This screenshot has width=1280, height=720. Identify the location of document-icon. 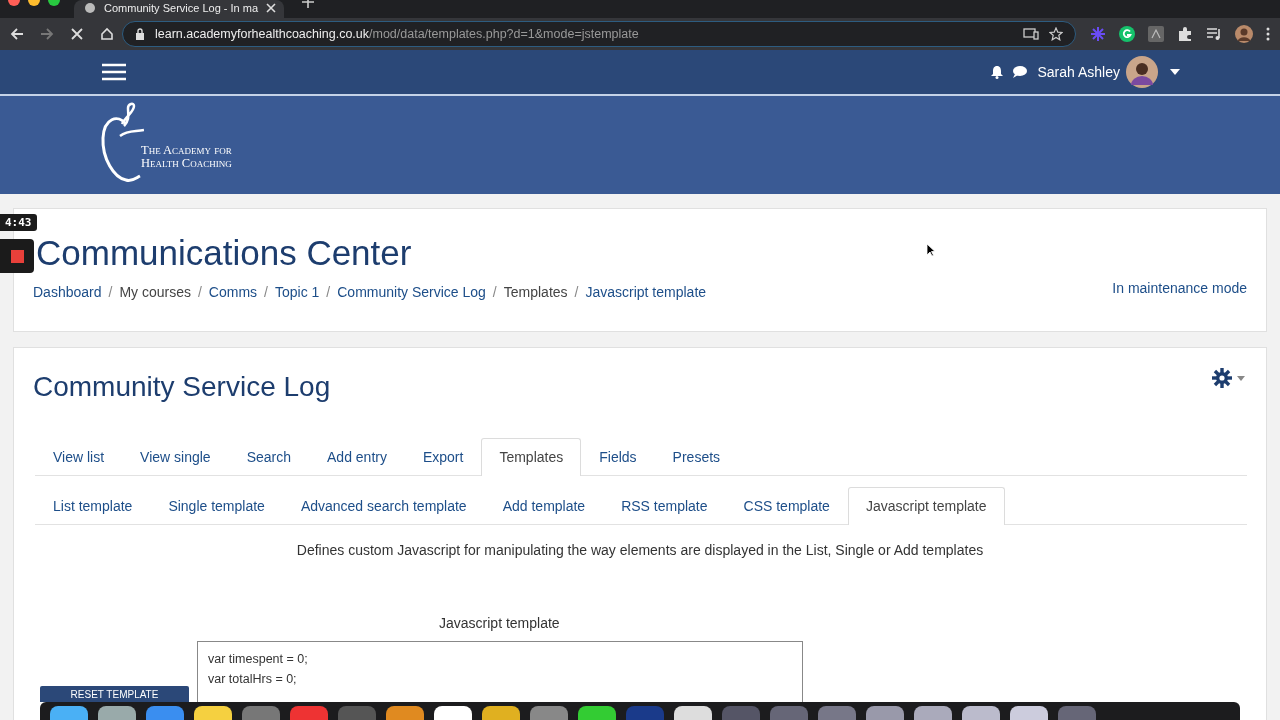
(1156, 34).